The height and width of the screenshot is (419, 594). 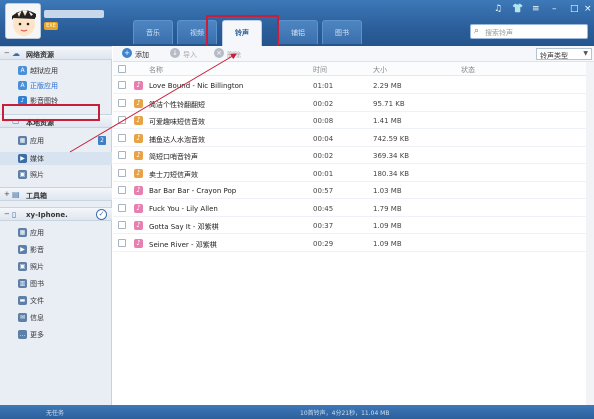 I want to click on library-summary: 10首铃声，4分21秒，11.04 MB, so click(x=345, y=413).